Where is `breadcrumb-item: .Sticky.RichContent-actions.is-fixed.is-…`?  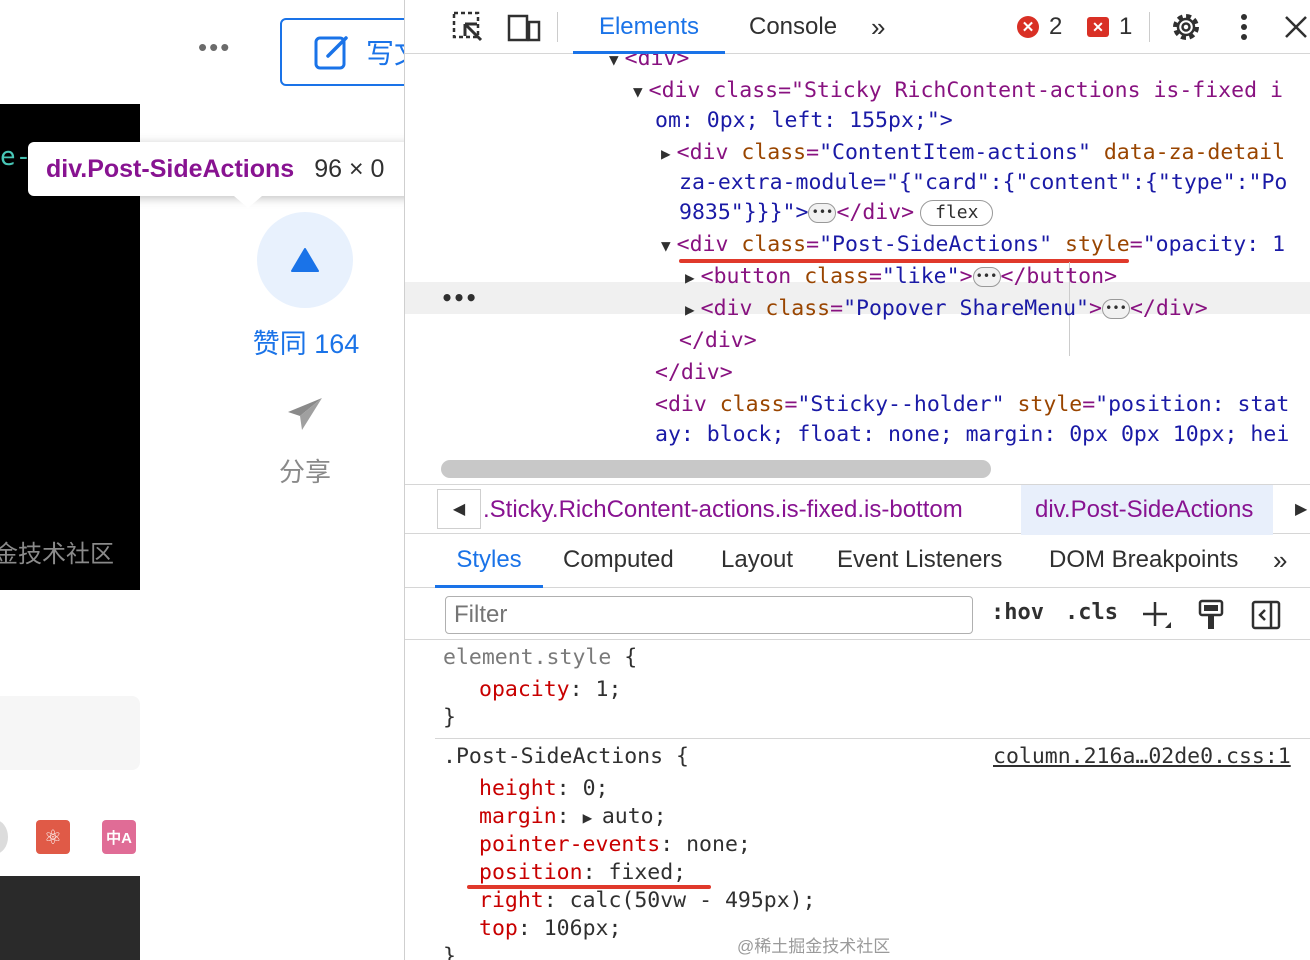
breadcrumb-item: .Sticky.RichContent-actions.is-fixed.is-… is located at coordinates (723, 510).